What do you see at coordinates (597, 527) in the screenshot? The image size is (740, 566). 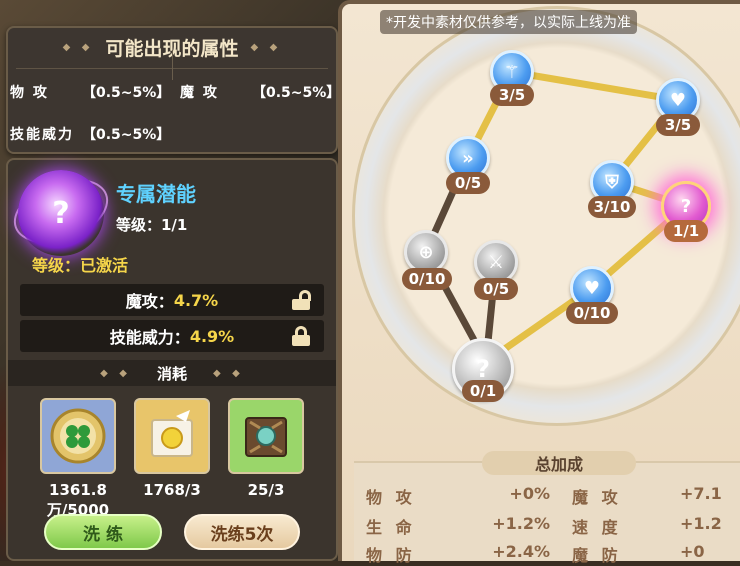 I see `total-label: 速 度` at bounding box center [597, 527].